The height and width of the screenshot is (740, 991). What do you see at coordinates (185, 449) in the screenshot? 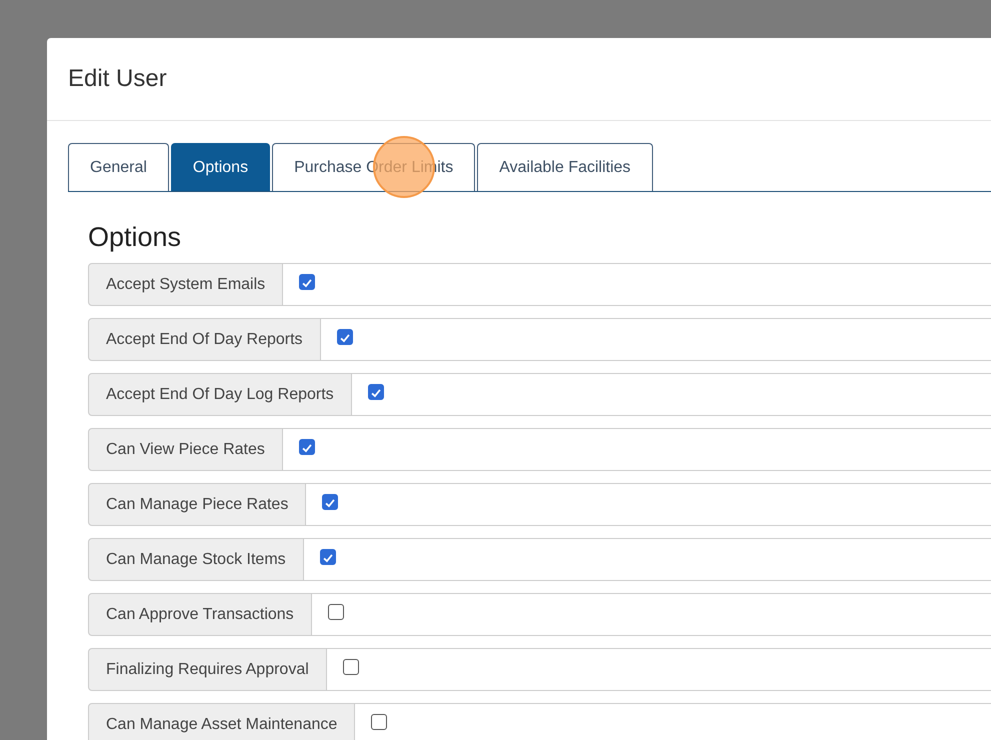
I see `option-label: Can View Piece Rates` at bounding box center [185, 449].